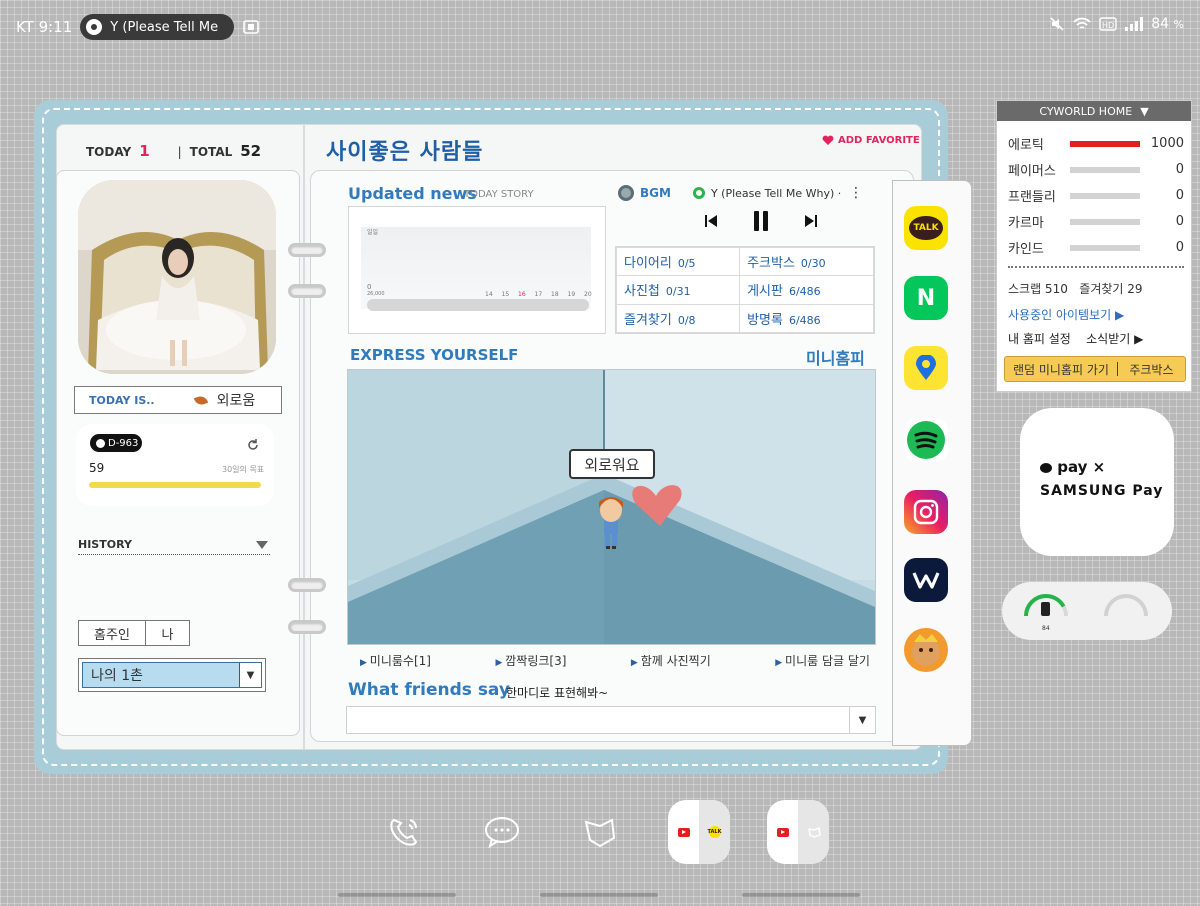 The image size is (1200, 906). I want to click on nav-handle, so click(397, 895).